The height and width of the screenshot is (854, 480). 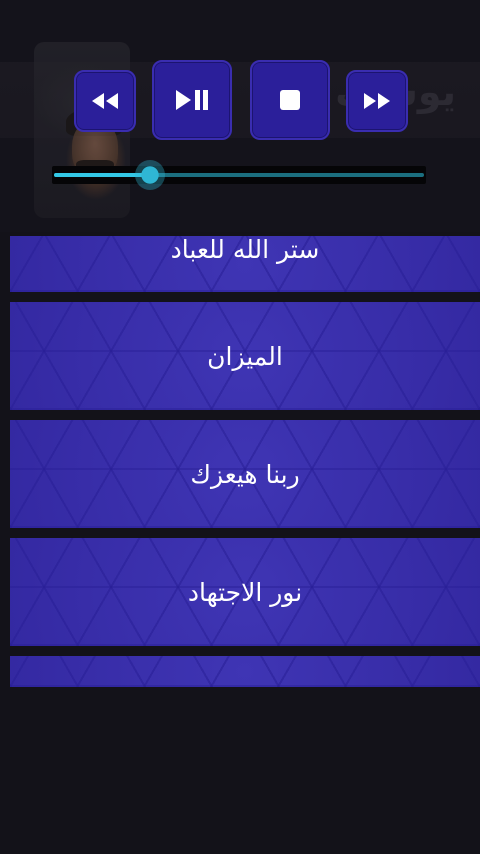 I want to click on stop-icon, so click(x=290, y=100).